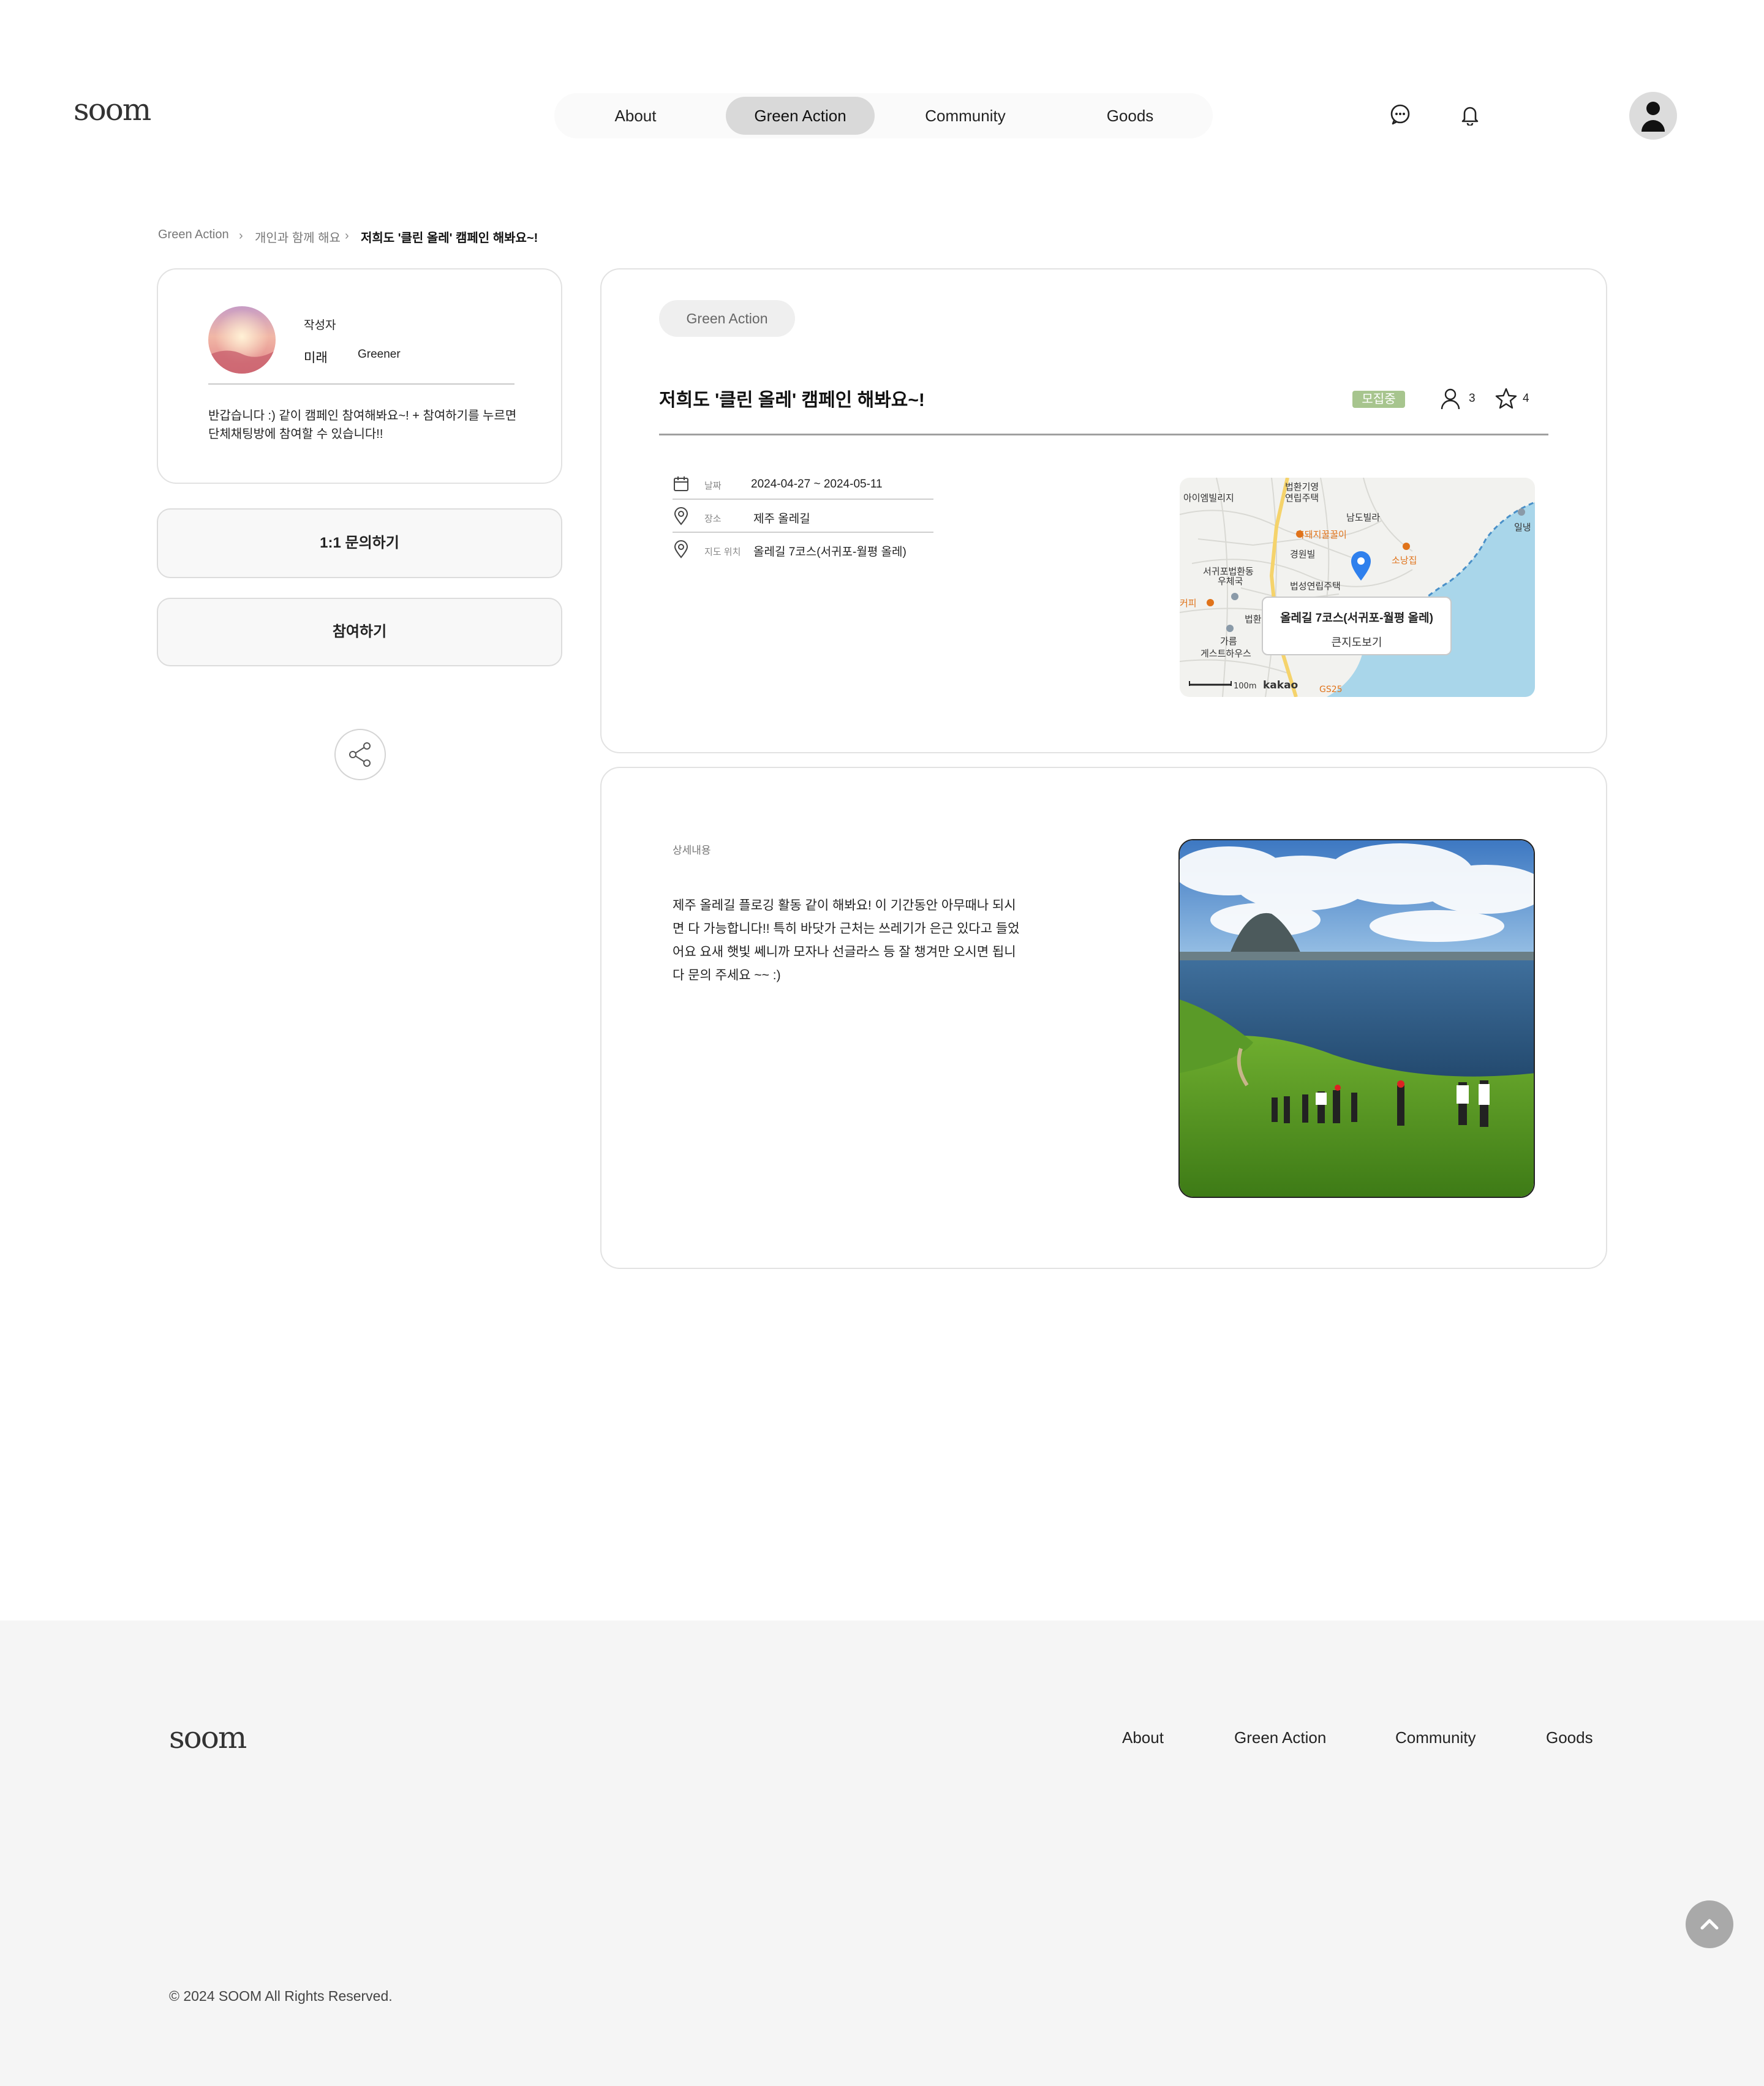 Image resolution: width=1764 pixels, height=2086 pixels. I want to click on date-label: 날짜, so click(713, 486).